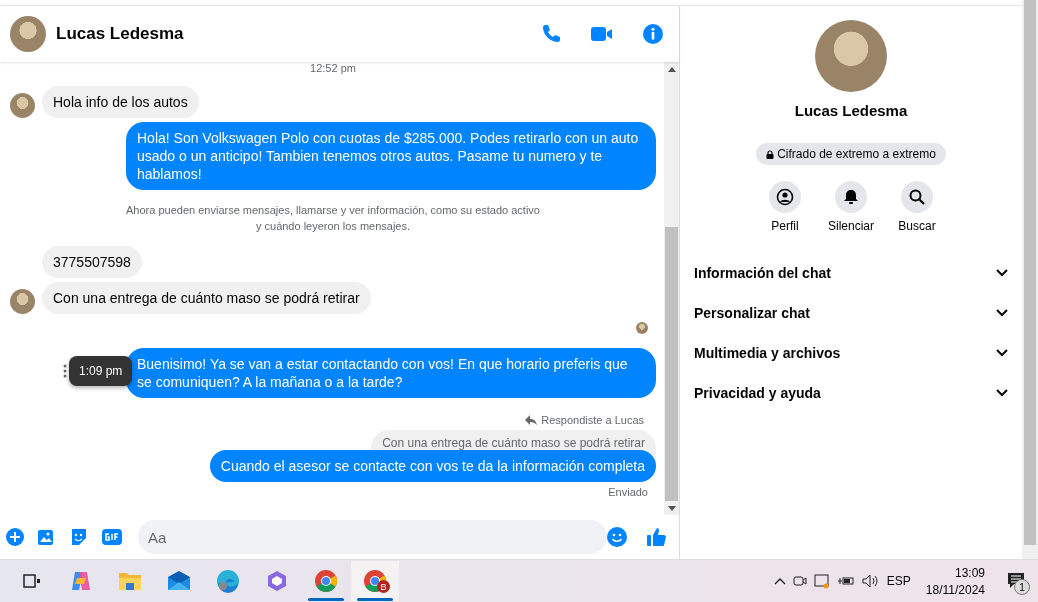  What do you see at coordinates (101, 371) in the screenshot?
I see `time-tooltip: 1:09 pm` at bounding box center [101, 371].